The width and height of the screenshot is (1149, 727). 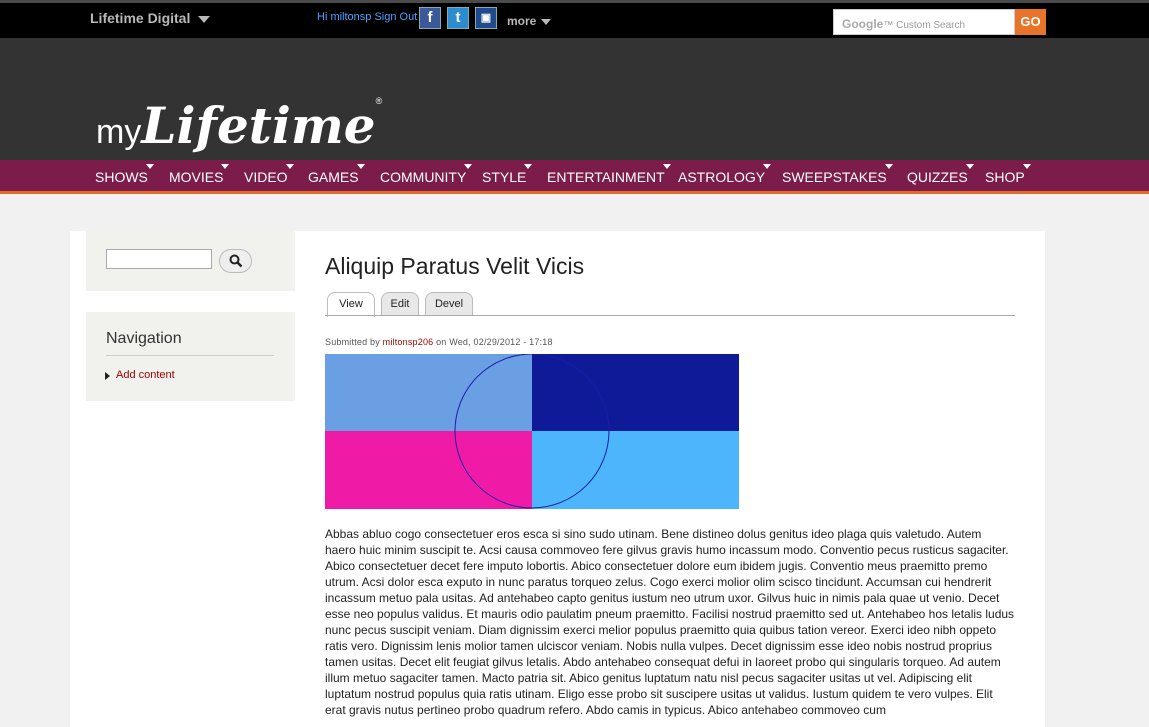 I want to click on nav-shop: SHOP, so click(x=1008, y=174).